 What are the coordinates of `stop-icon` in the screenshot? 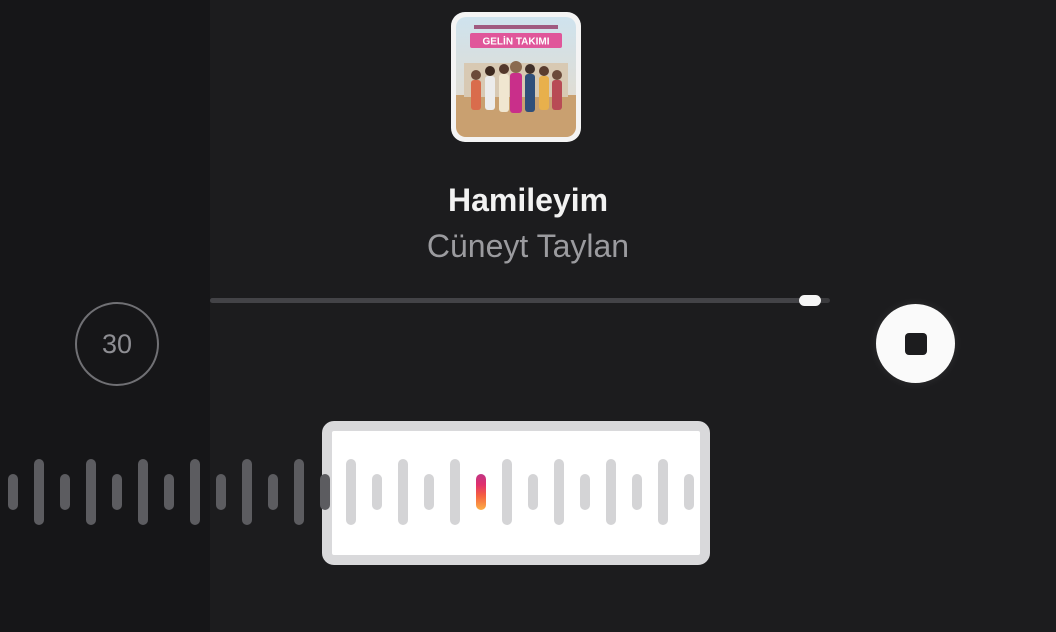 It's located at (915, 343).